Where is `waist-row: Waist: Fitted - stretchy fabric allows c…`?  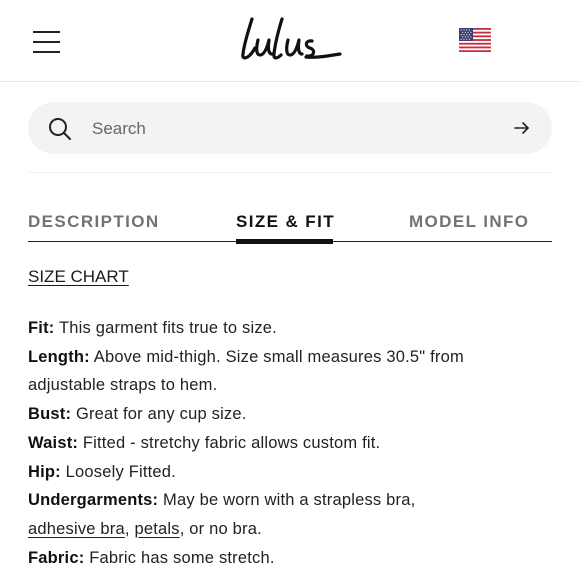
waist-row: Waist: Fitted - stretchy fabric allows c… is located at coordinates (293, 443).